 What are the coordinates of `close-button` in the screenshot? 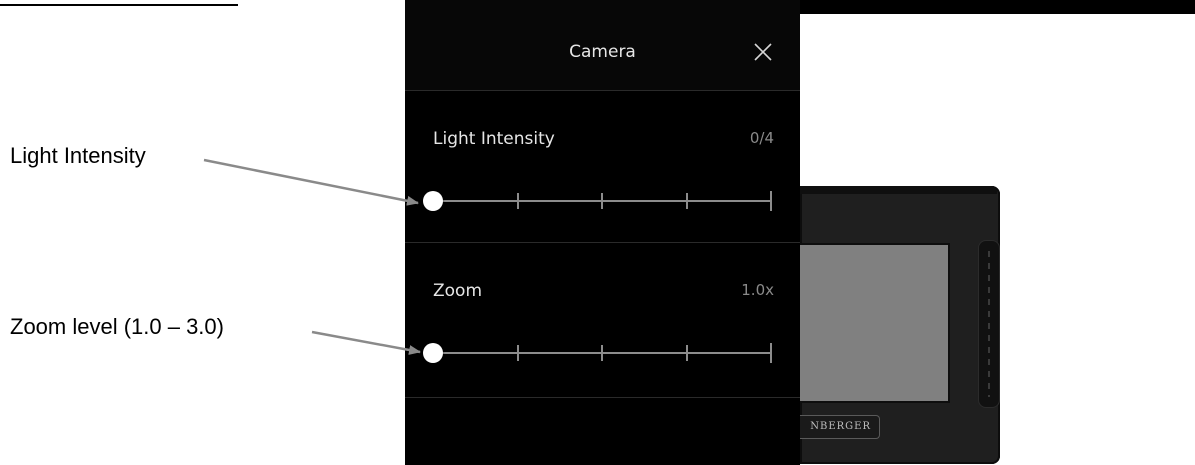 It's located at (763, 52).